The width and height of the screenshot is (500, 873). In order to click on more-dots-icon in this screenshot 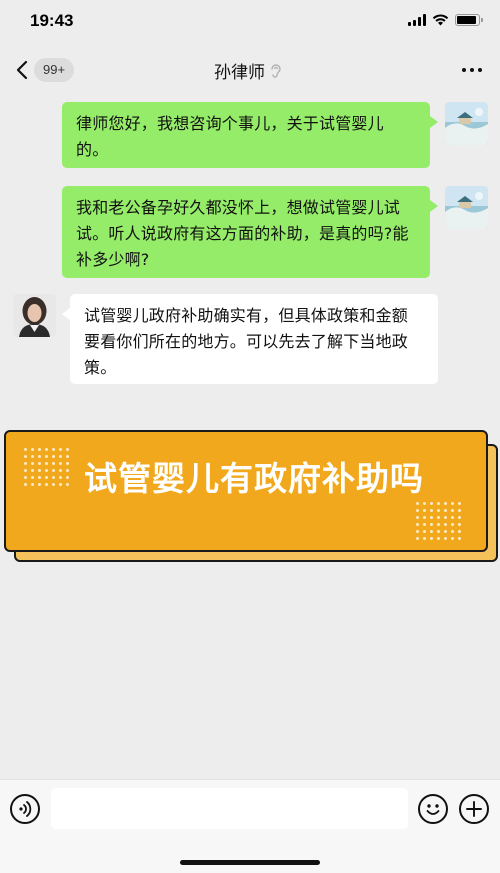, I will do `click(472, 70)`.